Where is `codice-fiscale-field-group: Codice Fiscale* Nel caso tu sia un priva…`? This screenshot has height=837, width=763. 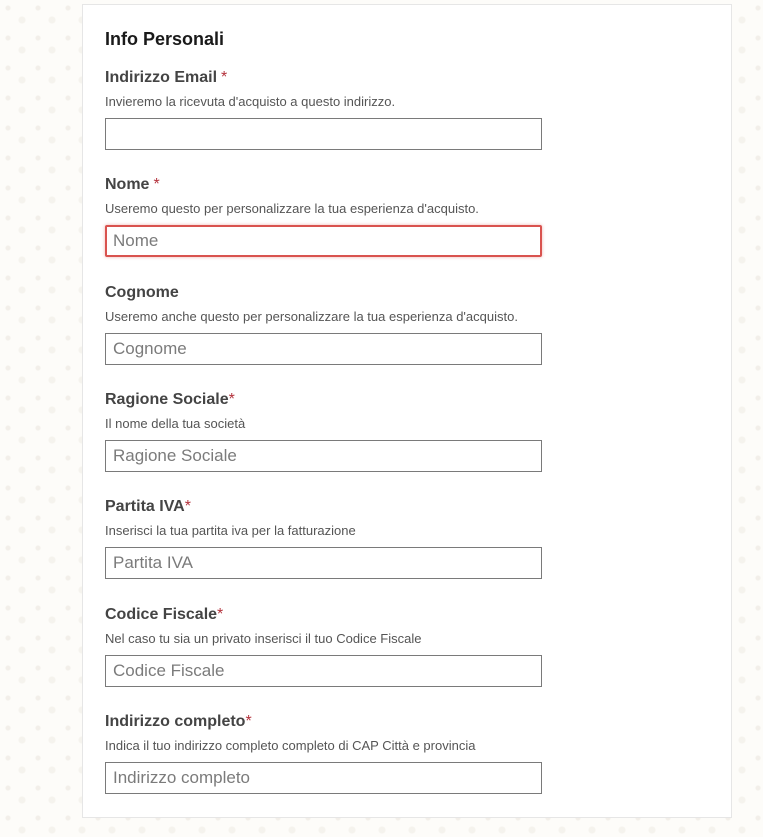
codice-fiscale-field-group: Codice Fiscale* Nel caso tu sia un priva… is located at coordinates (325, 646).